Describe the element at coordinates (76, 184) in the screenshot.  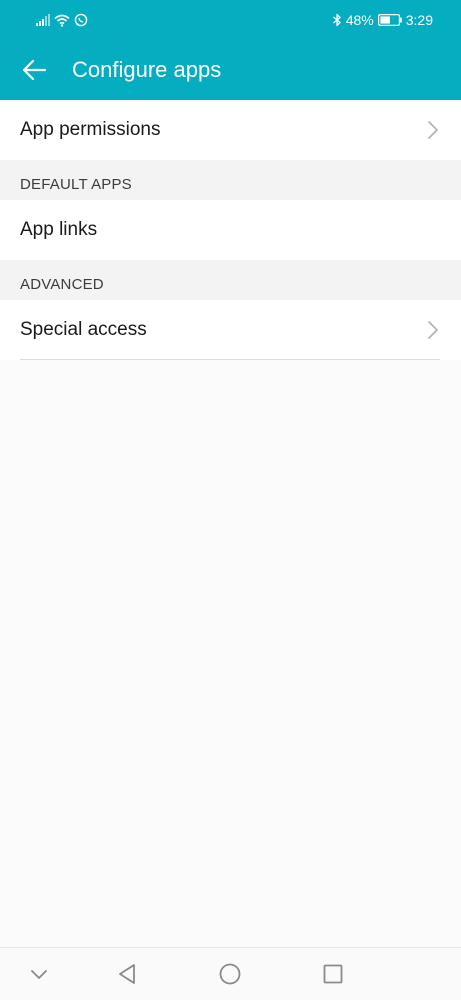
I see `section-label-default-apps: DEFAULT APPS` at that location.